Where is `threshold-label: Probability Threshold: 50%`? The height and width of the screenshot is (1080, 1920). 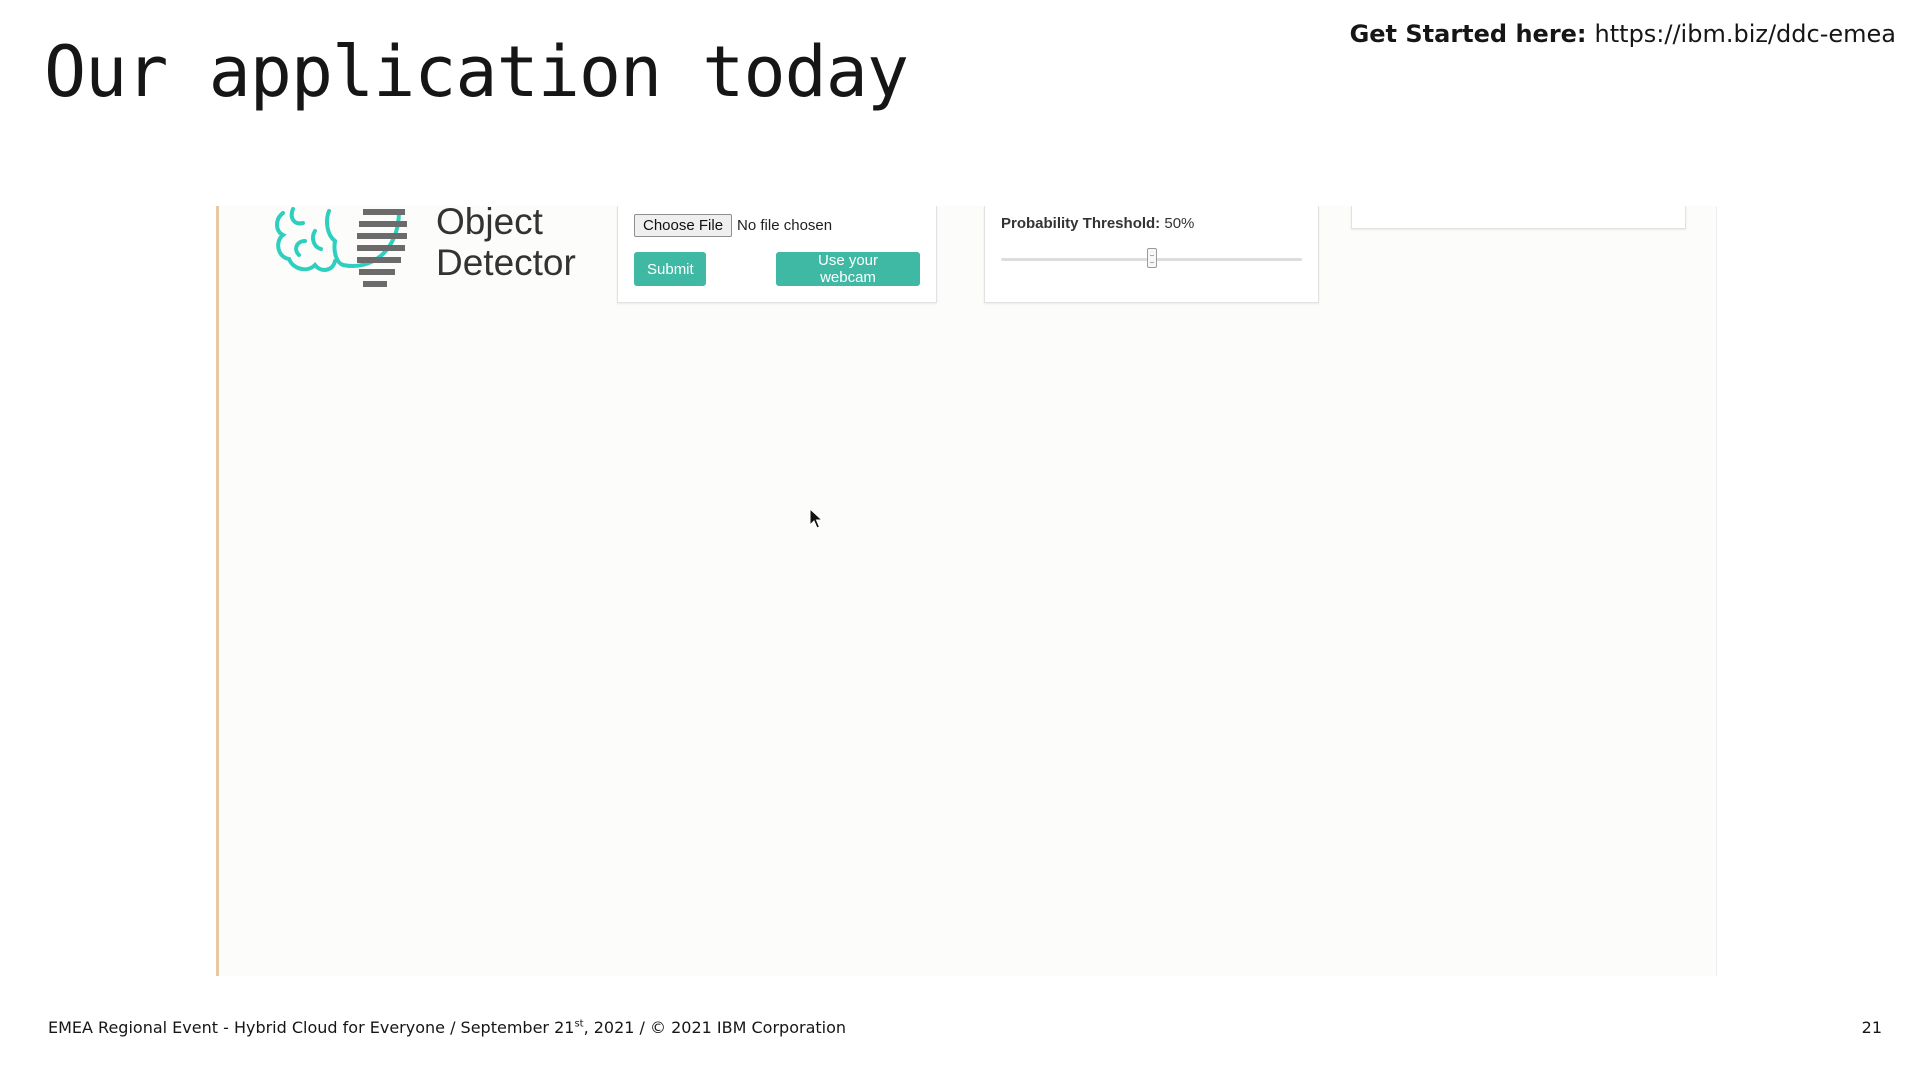 threshold-label: Probability Threshold: 50% is located at coordinates (1097, 223).